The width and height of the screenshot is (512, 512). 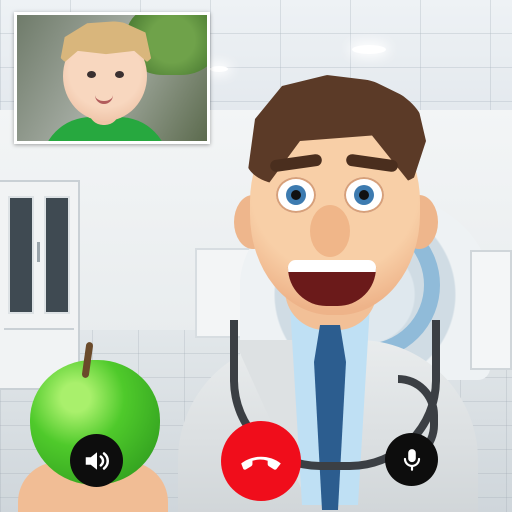 I want to click on doctor-nose, so click(x=330, y=231).